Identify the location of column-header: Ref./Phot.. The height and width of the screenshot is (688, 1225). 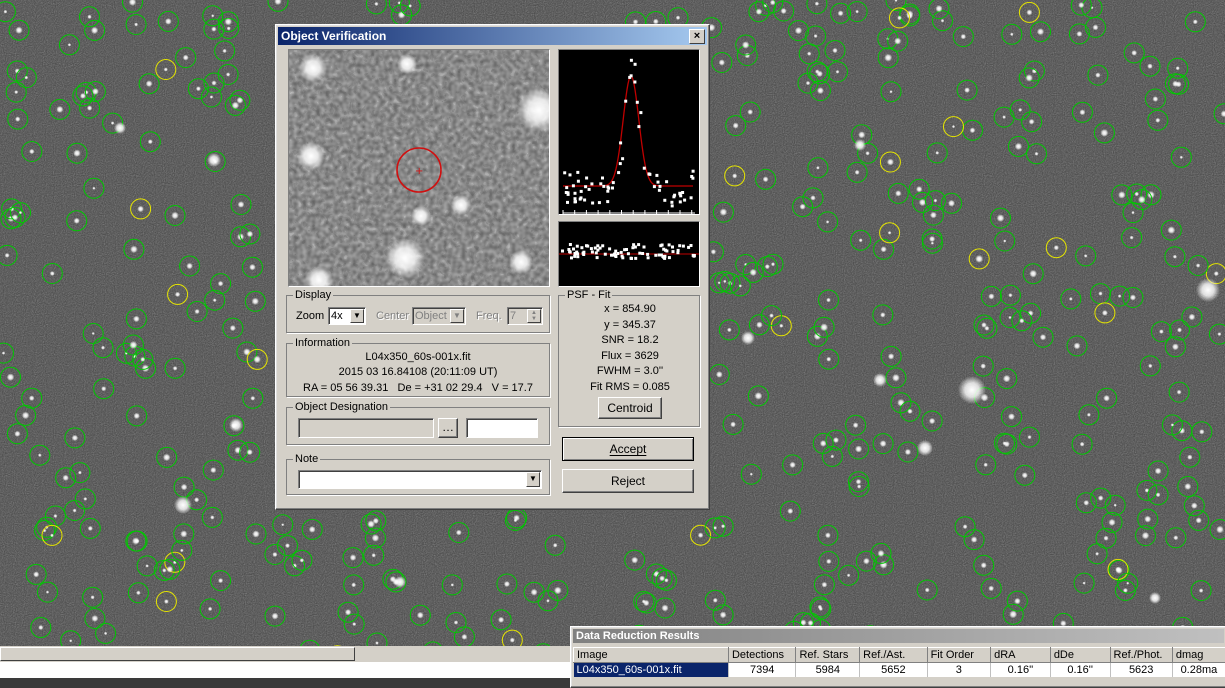
(1141, 655).